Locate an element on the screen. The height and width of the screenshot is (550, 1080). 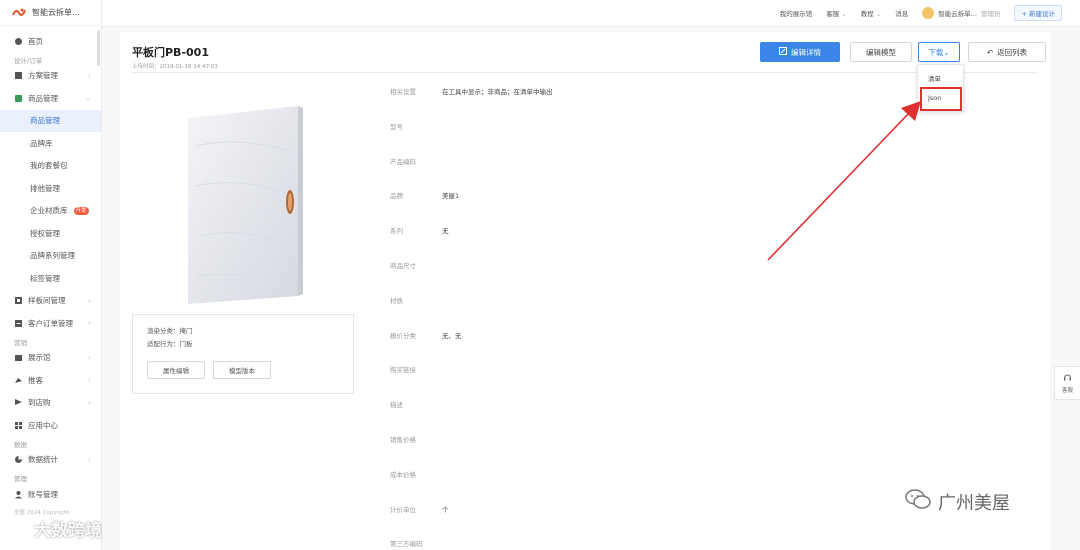
property-row: 产品编码 is located at coordinates (403, 161).